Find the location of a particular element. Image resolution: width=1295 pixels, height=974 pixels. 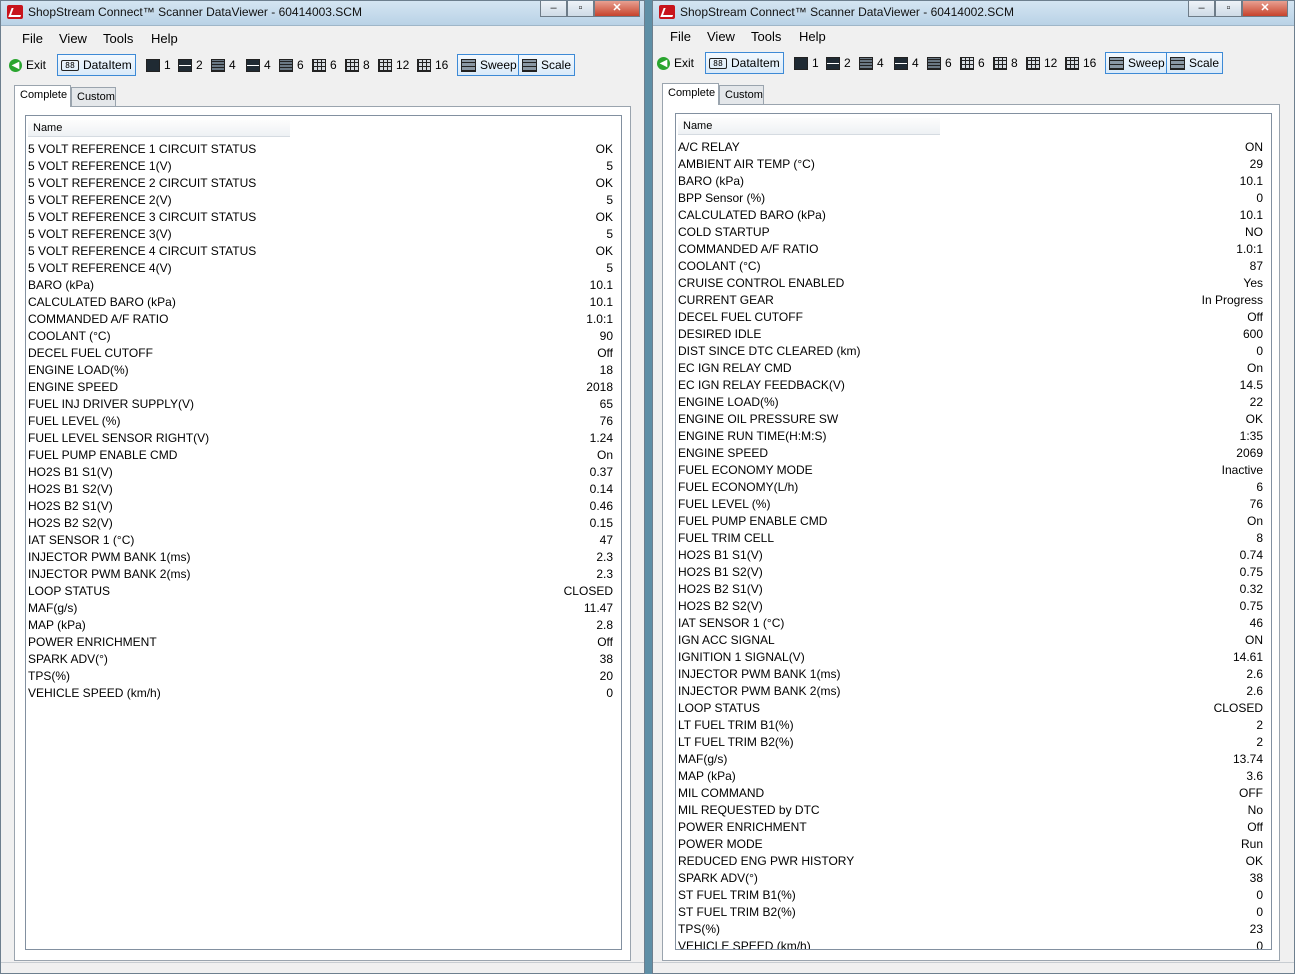

list-item: SPARK ADV(°) 38 is located at coordinates (320, 658).